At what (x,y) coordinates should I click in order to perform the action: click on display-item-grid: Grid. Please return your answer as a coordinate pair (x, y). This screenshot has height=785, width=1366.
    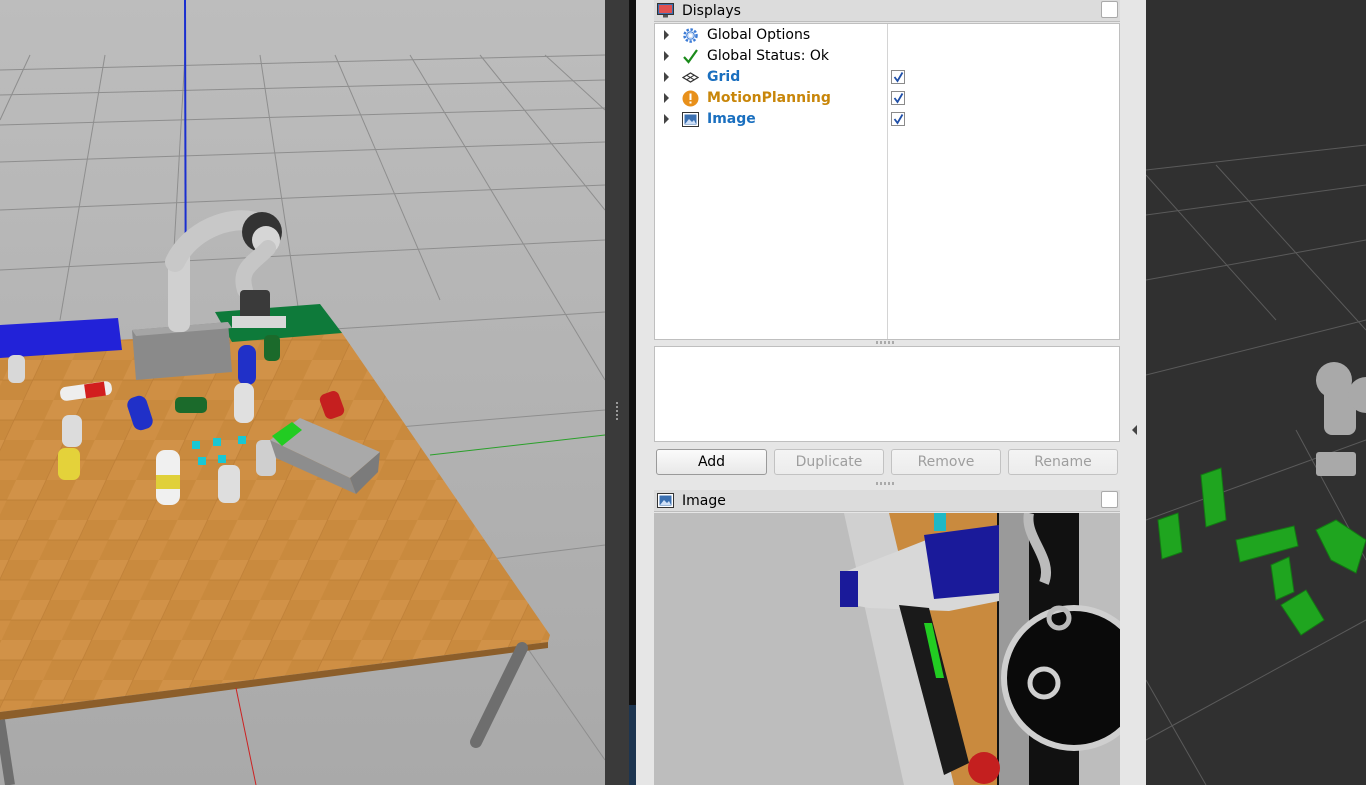
    Looking at the image, I should click on (887, 77).